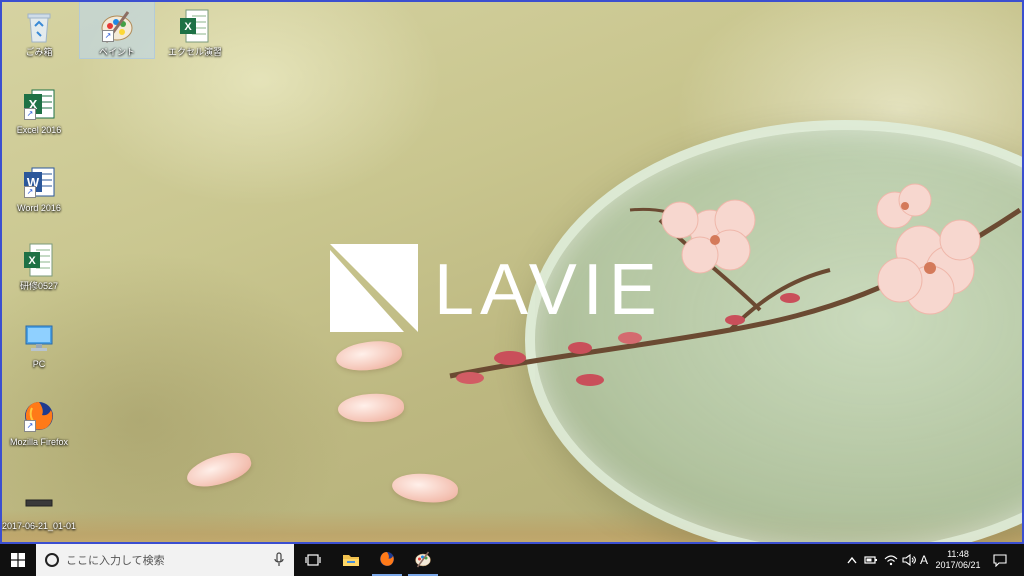 The image size is (1024, 576). Describe the element at coordinates (548, 290) in the screenshot. I see `lavie-logo-text: LAVIE` at that location.